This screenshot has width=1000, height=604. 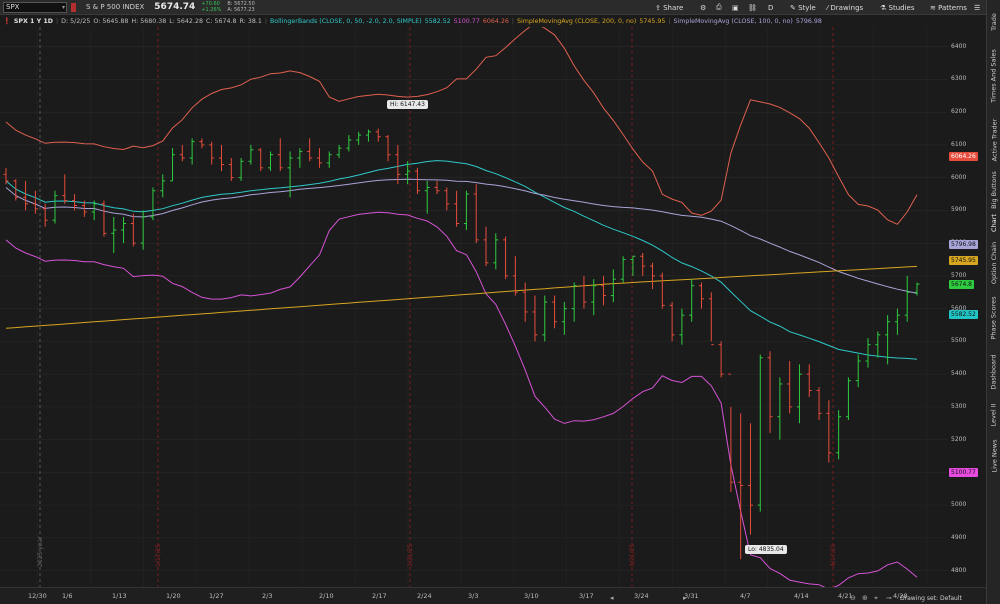 What do you see at coordinates (959, 177) in the screenshot?
I see `price-label: 6000` at bounding box center [959, 177].